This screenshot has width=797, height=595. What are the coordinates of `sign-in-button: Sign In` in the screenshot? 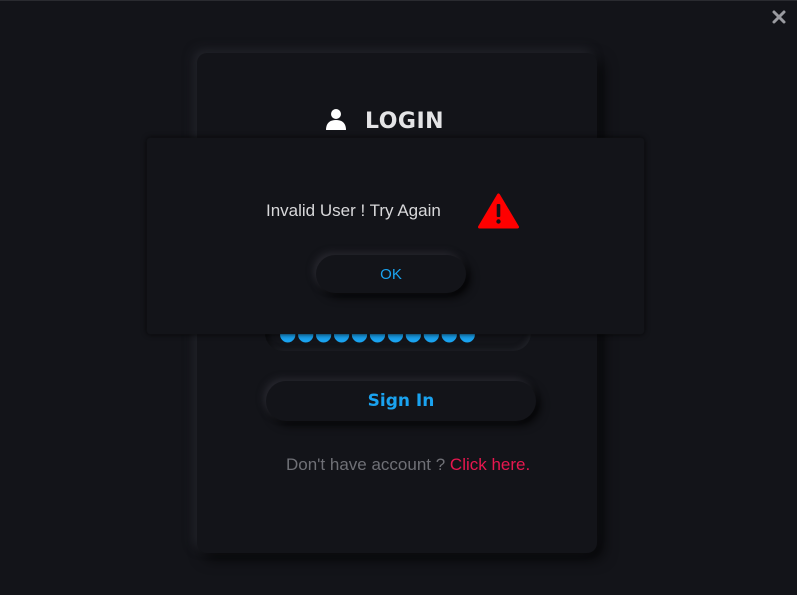 It's located at (401, 401).